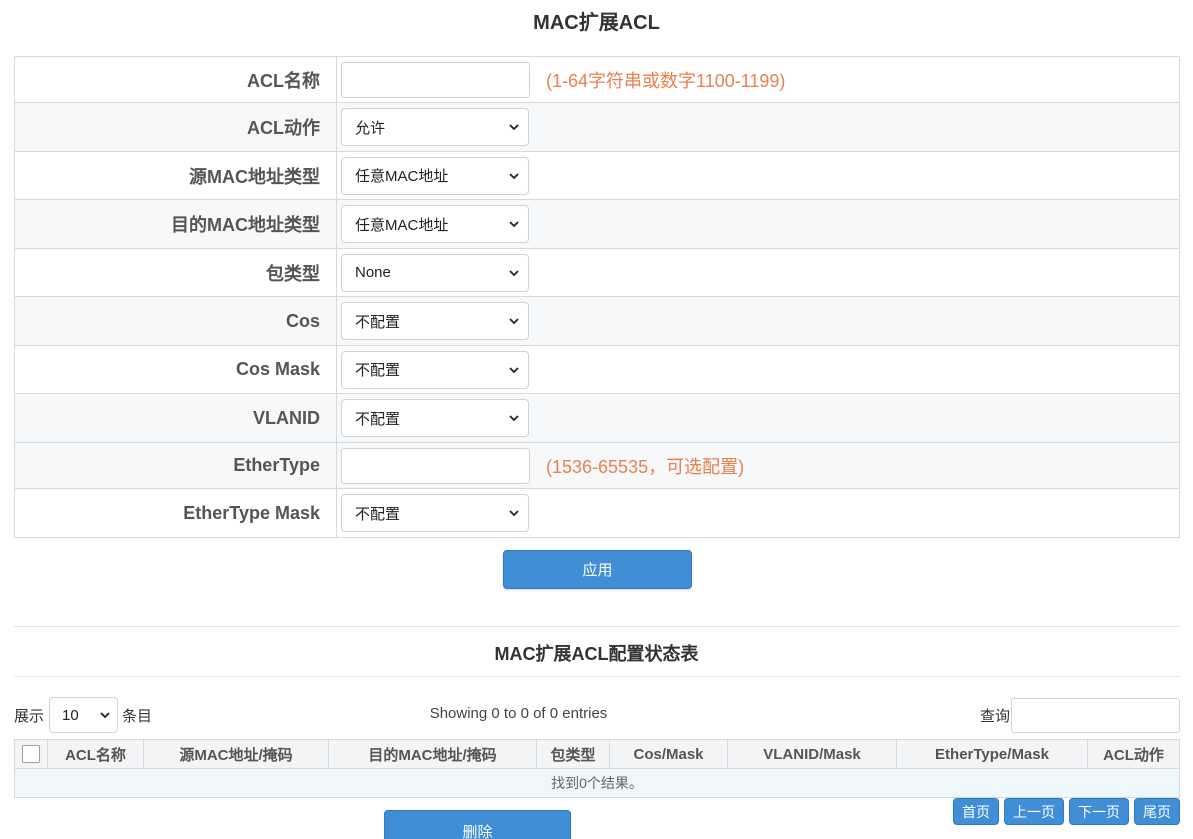  What do you see at coordinates (175, 224) in the screenshot?
I see `dst-mac-type-label: 目的MAC地址类型` at bounding box center [175, 224].